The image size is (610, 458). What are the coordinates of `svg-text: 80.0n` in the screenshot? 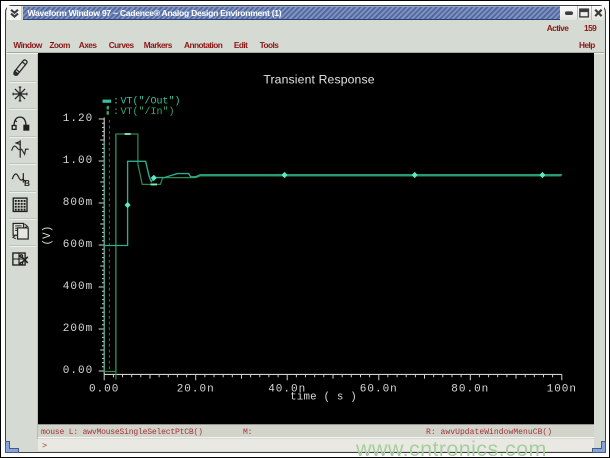 It's located at (470, 390).